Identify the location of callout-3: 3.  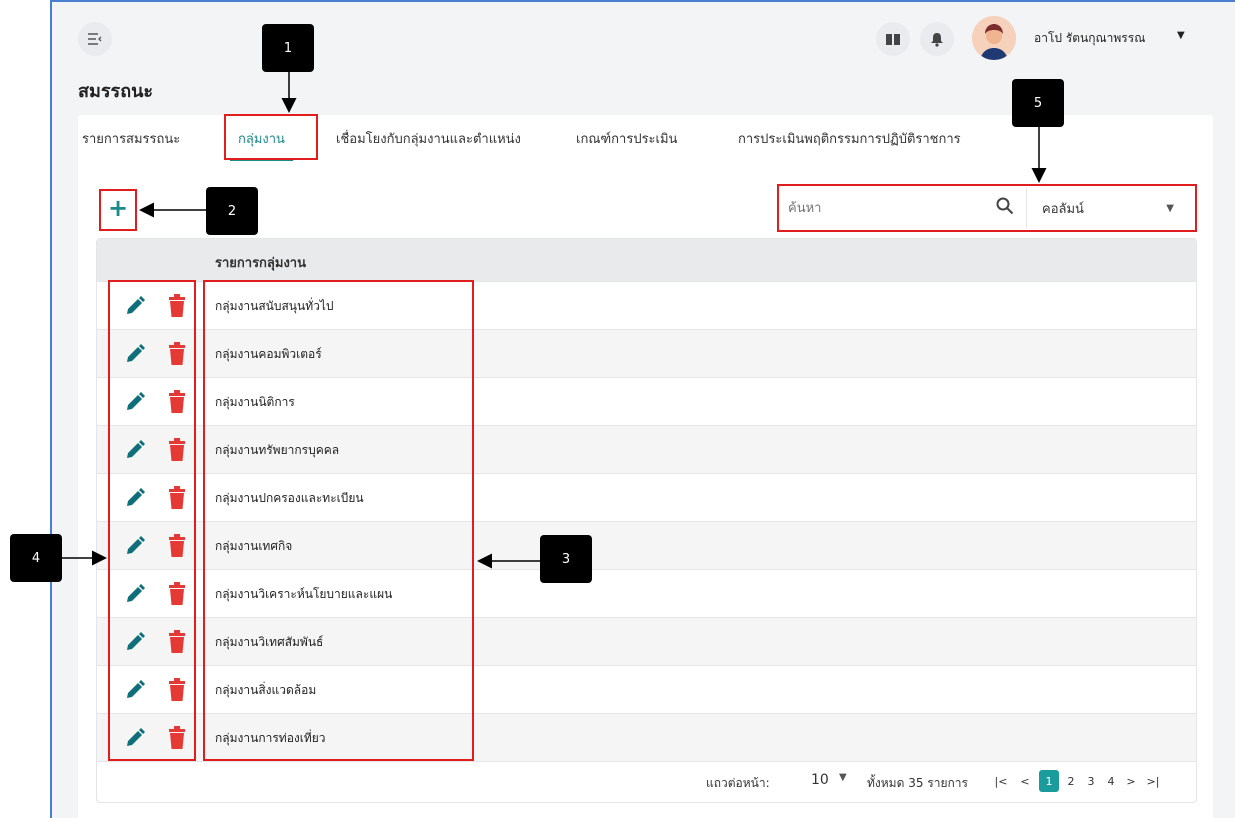
(566, 559).